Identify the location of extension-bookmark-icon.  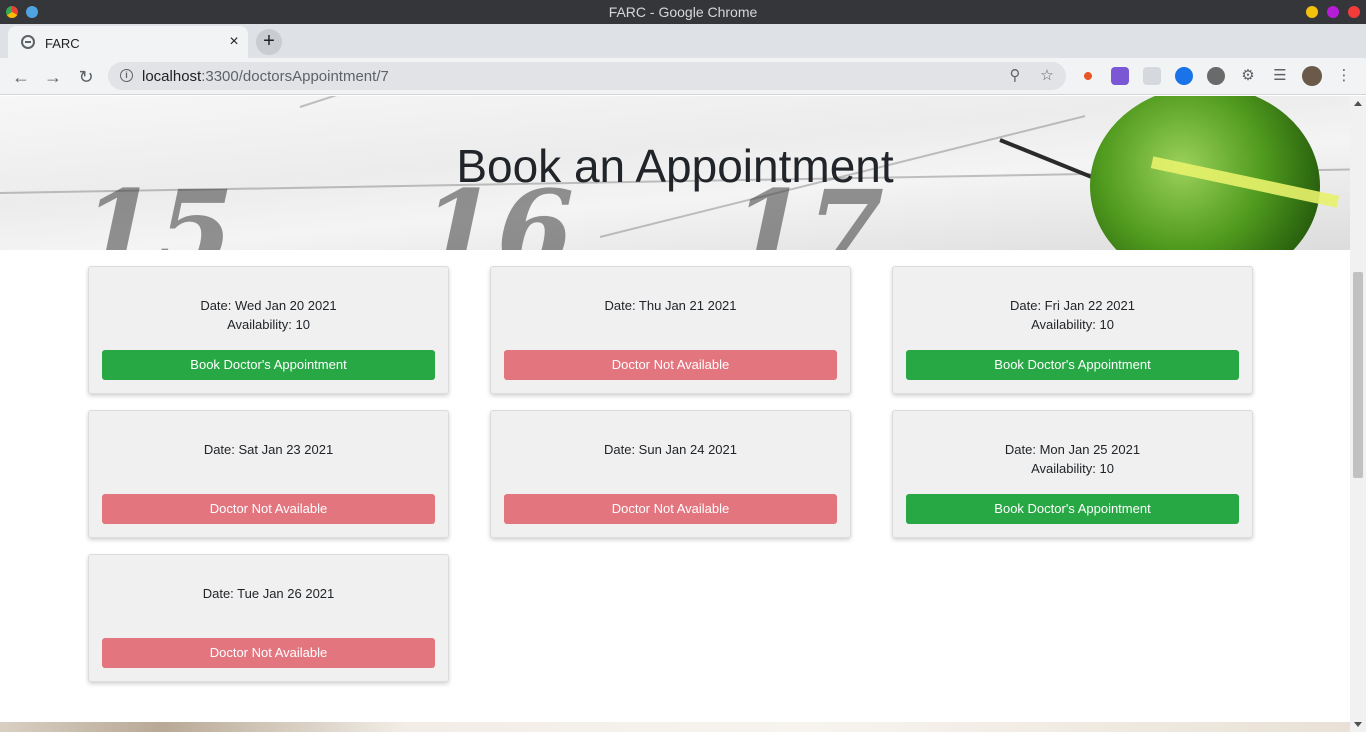
(1184, 76).